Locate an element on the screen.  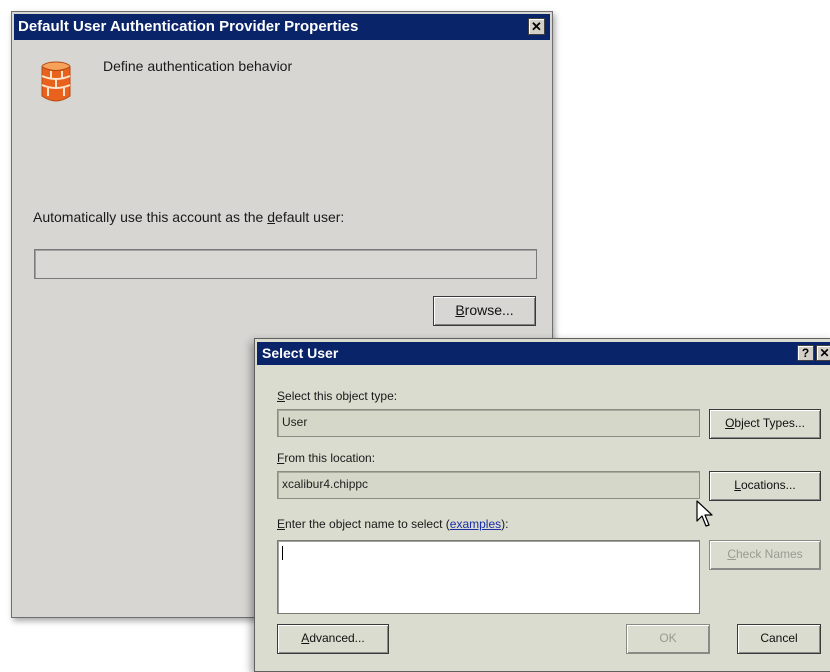
help-button: ? is located at coordinates (805, 353).